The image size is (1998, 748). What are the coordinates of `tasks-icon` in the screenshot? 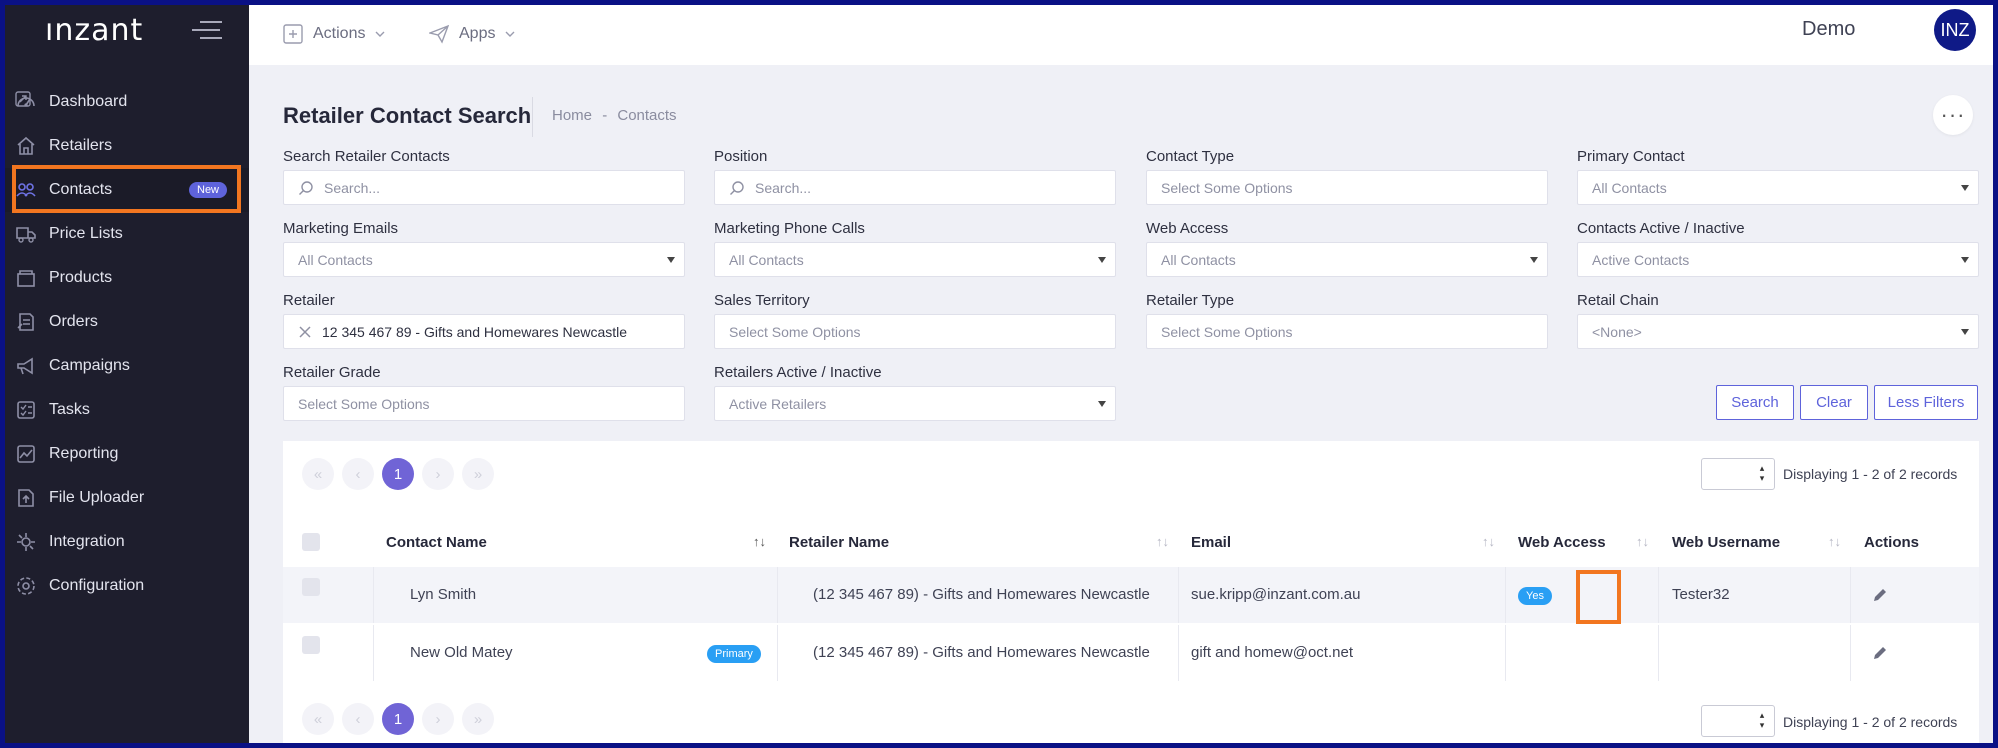 It's located at (26, 410).